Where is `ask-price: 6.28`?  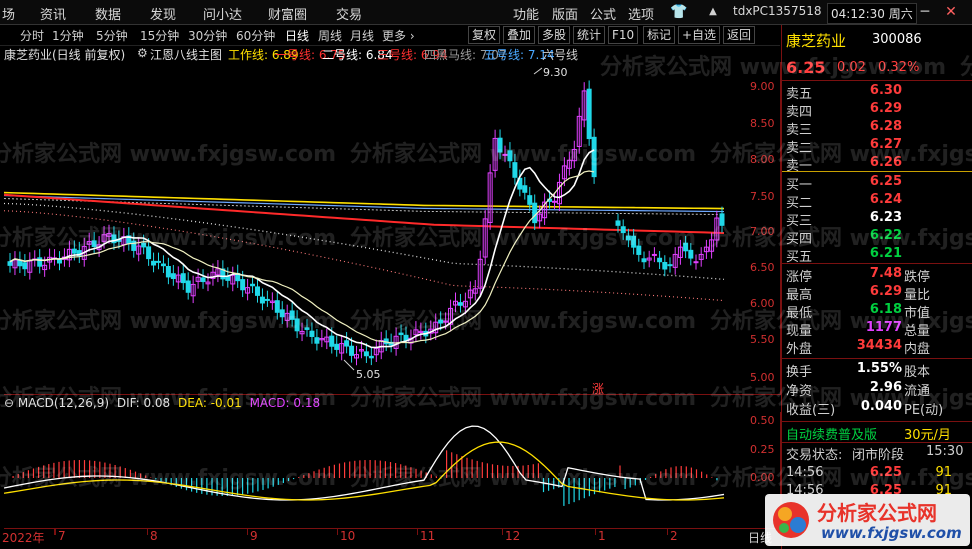
ask-price: 6.28 is located at coordinates (885, 126).